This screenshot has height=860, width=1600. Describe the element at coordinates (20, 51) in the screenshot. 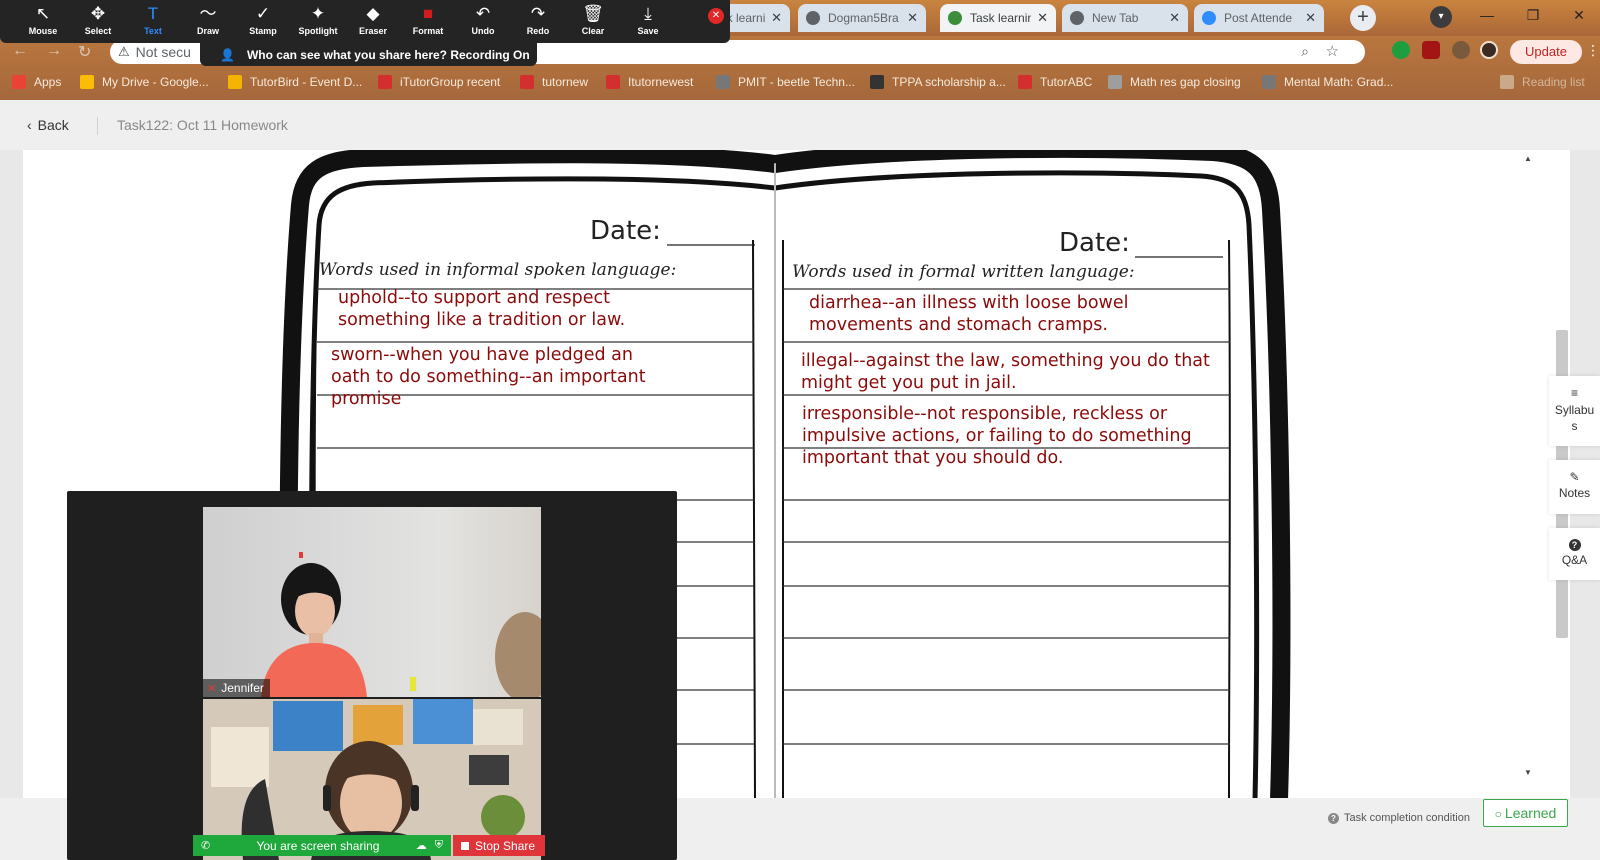

I see `back-arrow-icon: ←` at that location.